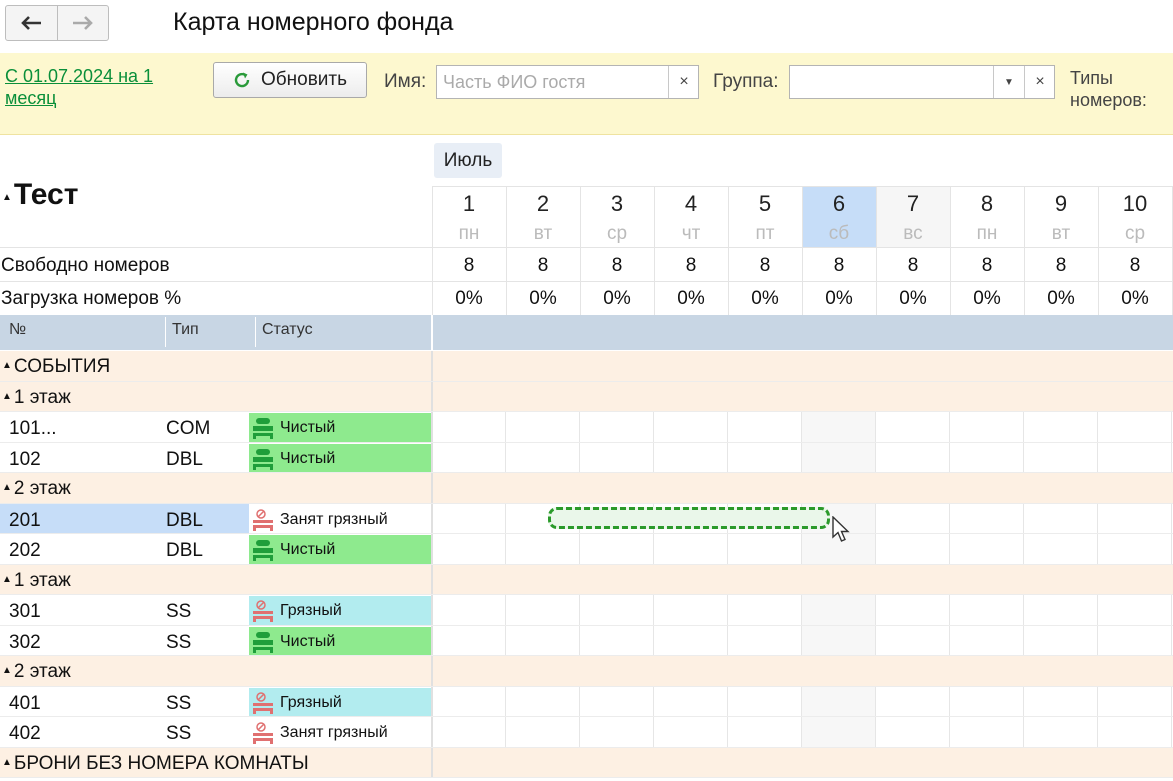 This screenshot has height=781, width=1173. Describe the element at coordinates (689, 518) in the screenshot. I see `booking-drag-selection` at that location.